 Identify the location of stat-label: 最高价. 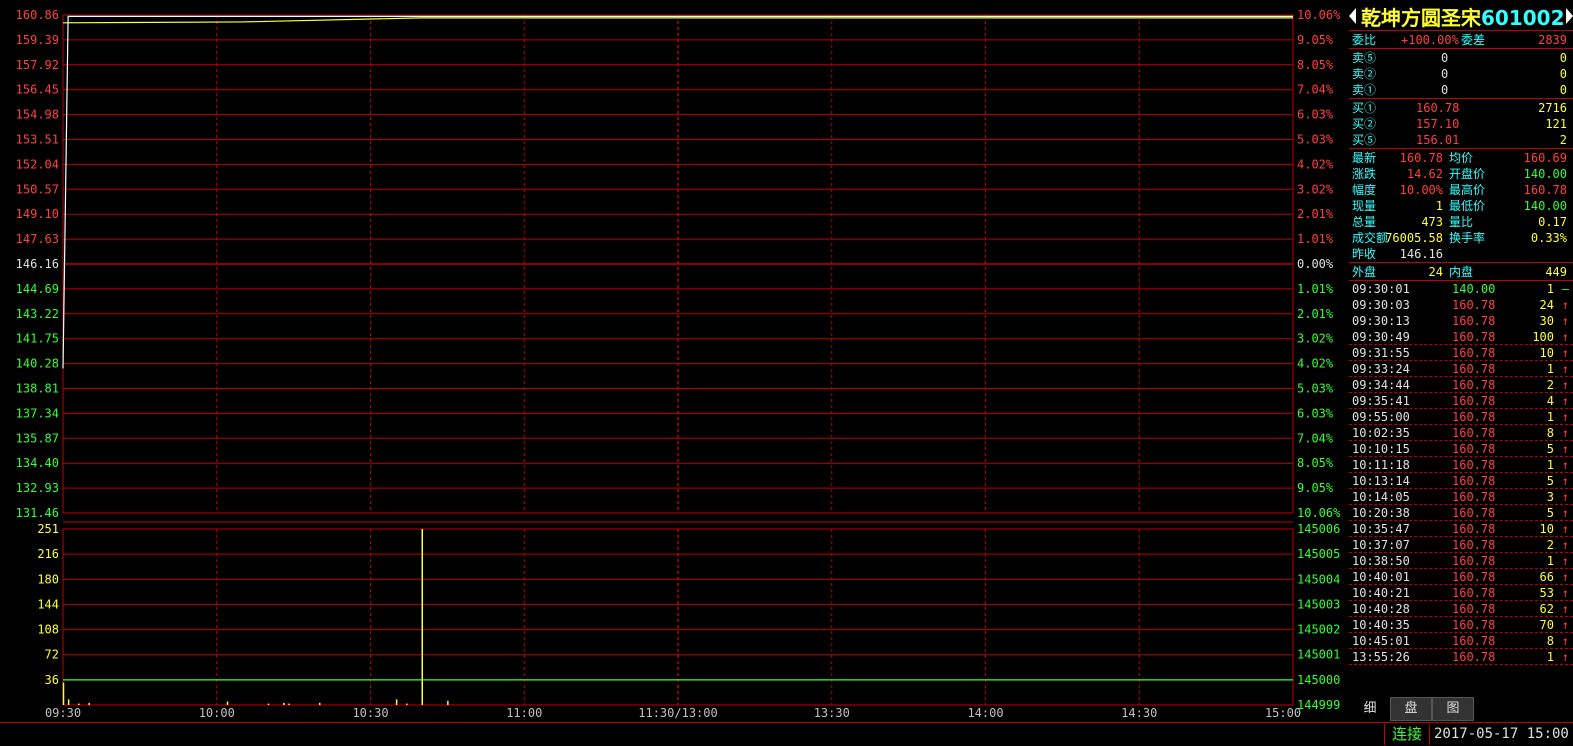
(1467, 190).